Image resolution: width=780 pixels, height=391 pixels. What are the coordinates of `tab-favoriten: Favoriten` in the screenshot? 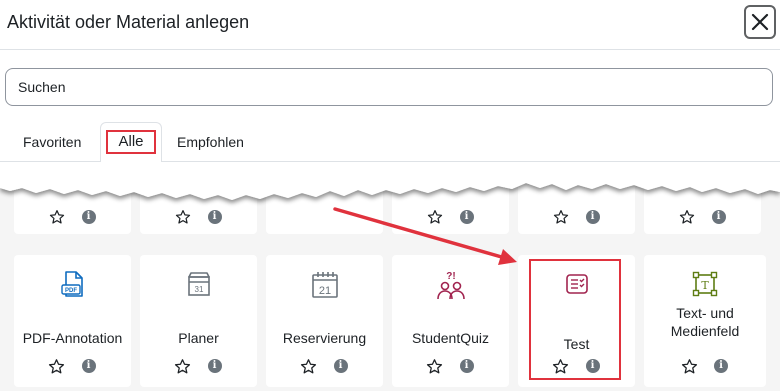 It's located at (52, 142).